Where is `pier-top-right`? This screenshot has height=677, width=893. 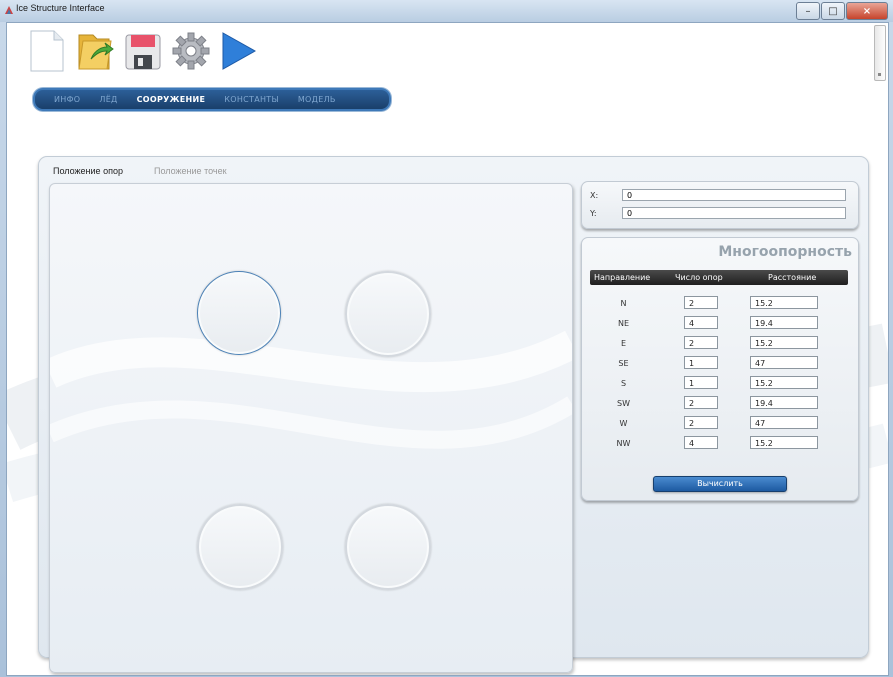 pier-top-right is located at coordinates (388, 314).